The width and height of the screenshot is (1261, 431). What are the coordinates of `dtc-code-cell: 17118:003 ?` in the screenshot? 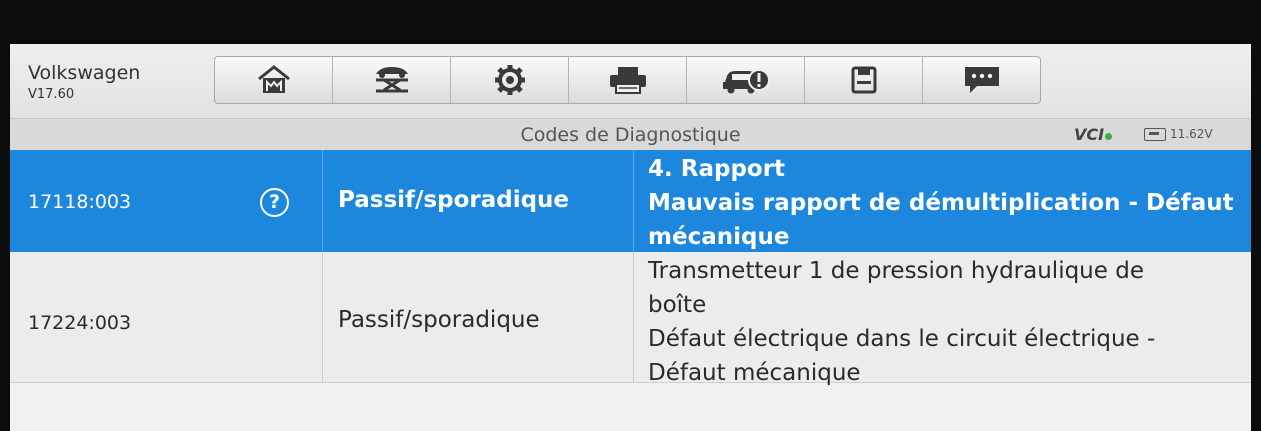 It's located at (166, 201).